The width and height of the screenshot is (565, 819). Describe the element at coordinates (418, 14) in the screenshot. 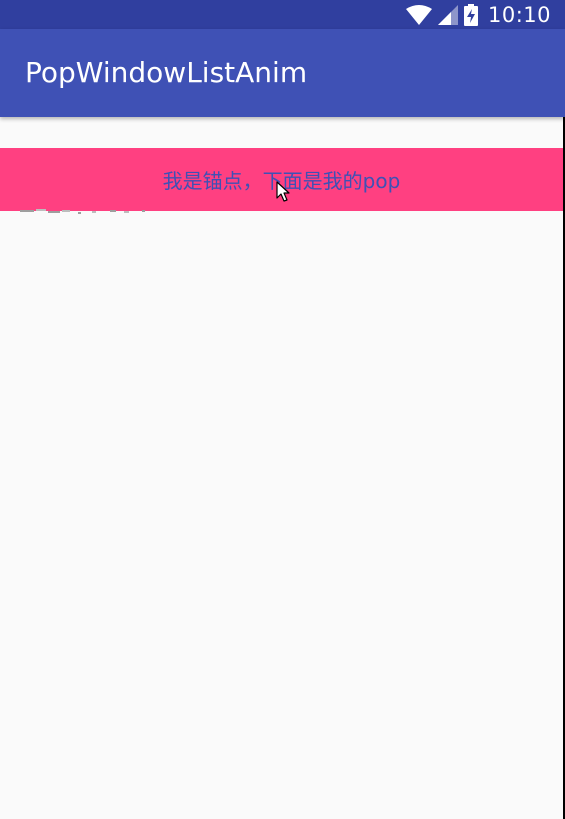

I see `wifi-icon` at that location.